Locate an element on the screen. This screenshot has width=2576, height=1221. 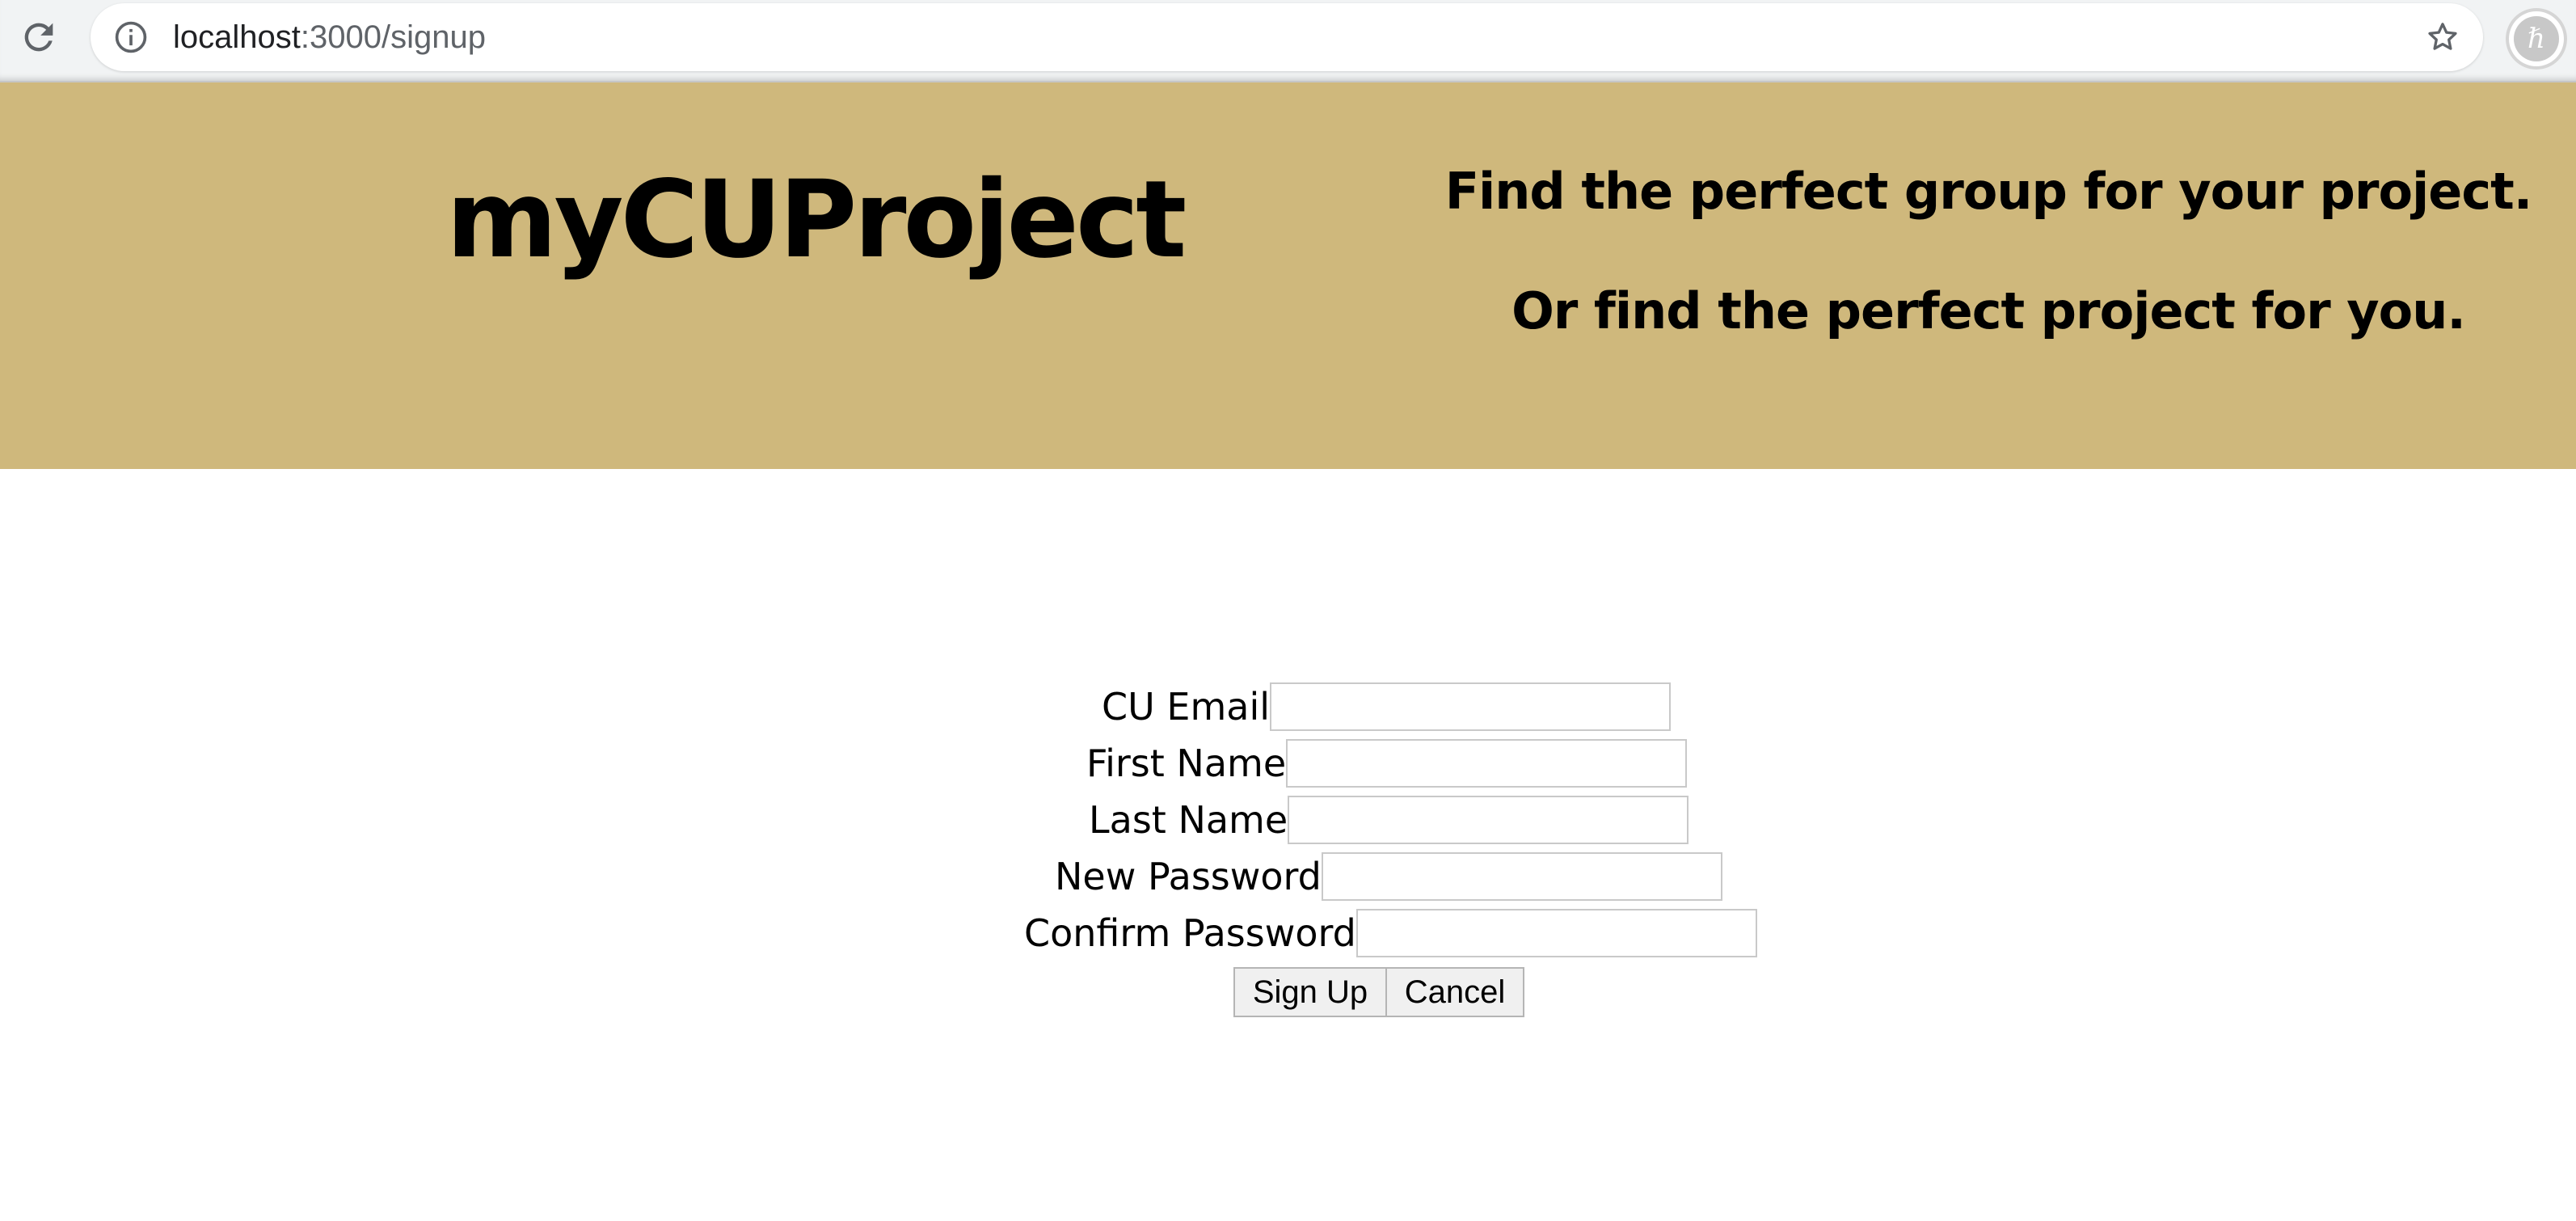
confirm-password-label: Confirm Password is located at coordinates (1190, 933).